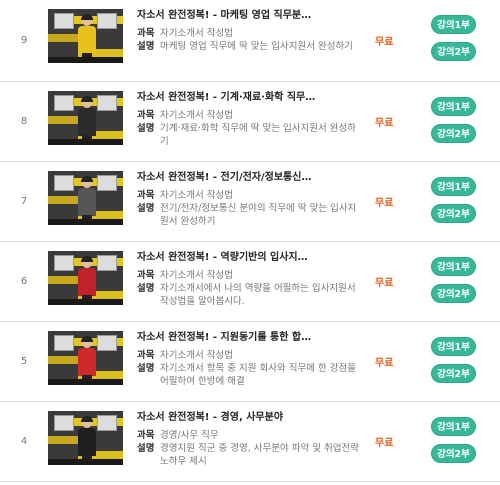  Describe the element at coordinates (258, 135) in the screenshot. I see `description-value: 기계·재료·화학 직무에 딱 맞는 입사지원서 완성하기` at that location.